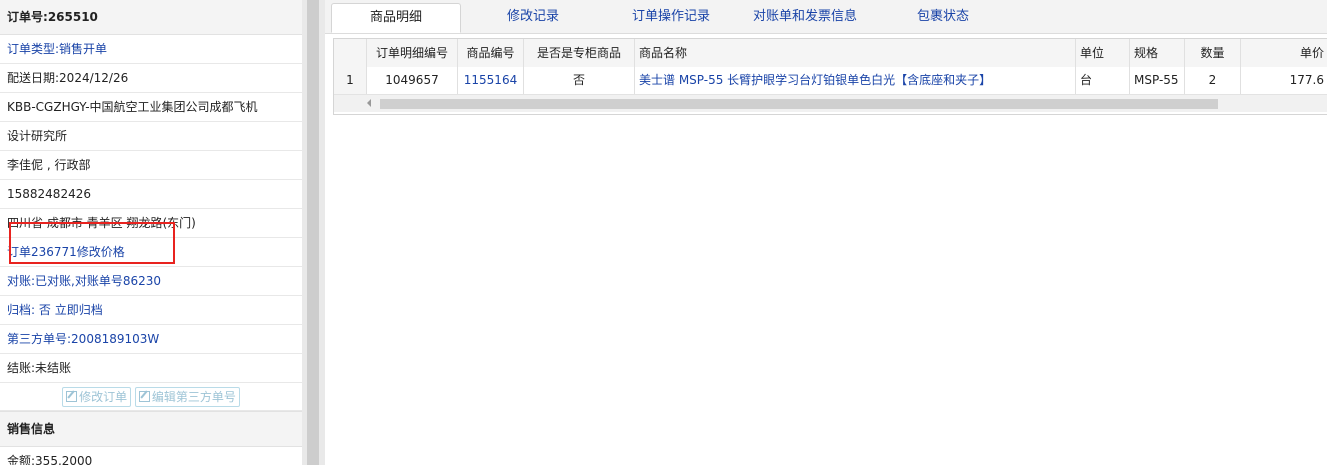  Describe the element at coordinates (151, 107) in the screenshot. I see `company-name-line1: KBB-CGZHGY-中国航空工业集团公司成都飞机` at that location.